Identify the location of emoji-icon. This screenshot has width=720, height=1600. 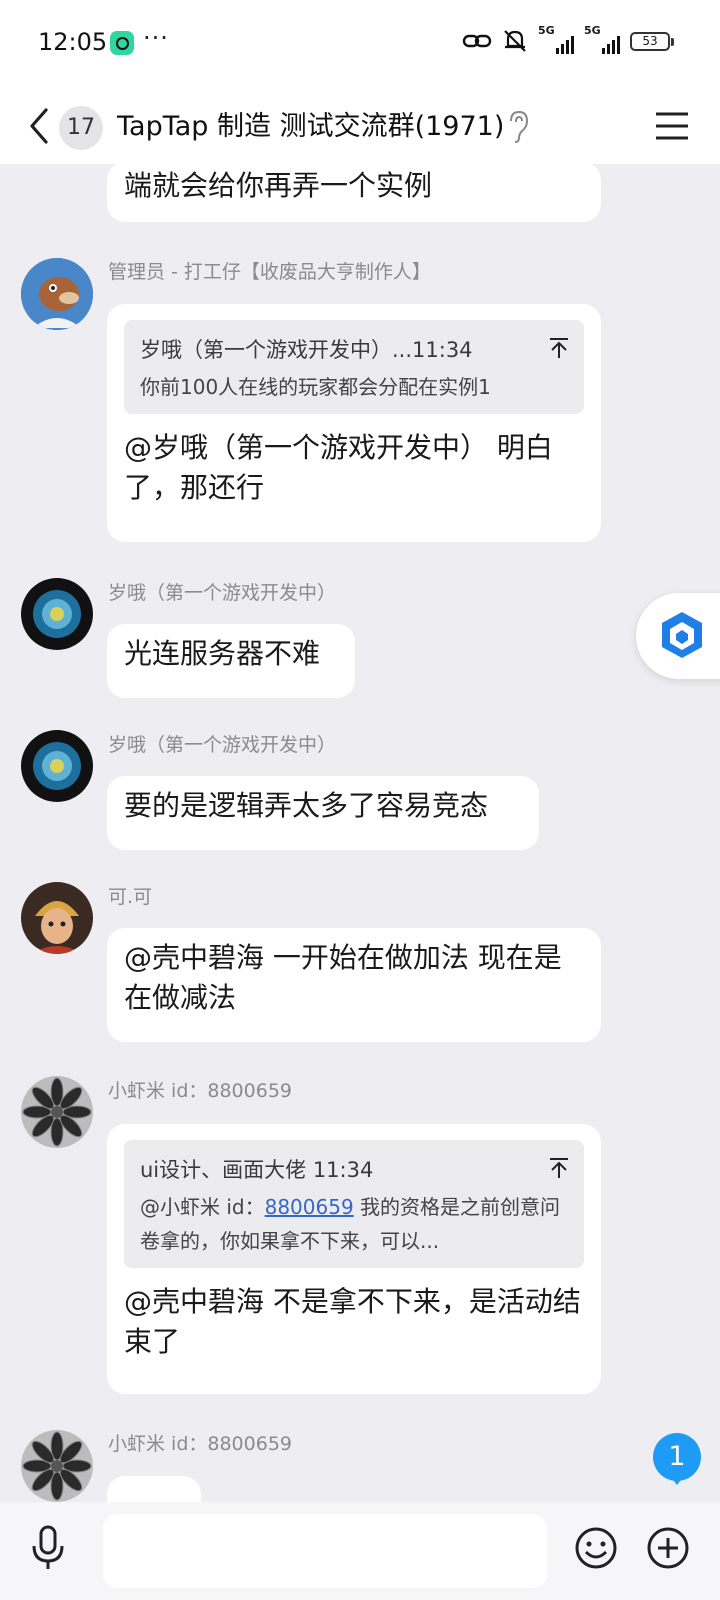
(596, 1548).